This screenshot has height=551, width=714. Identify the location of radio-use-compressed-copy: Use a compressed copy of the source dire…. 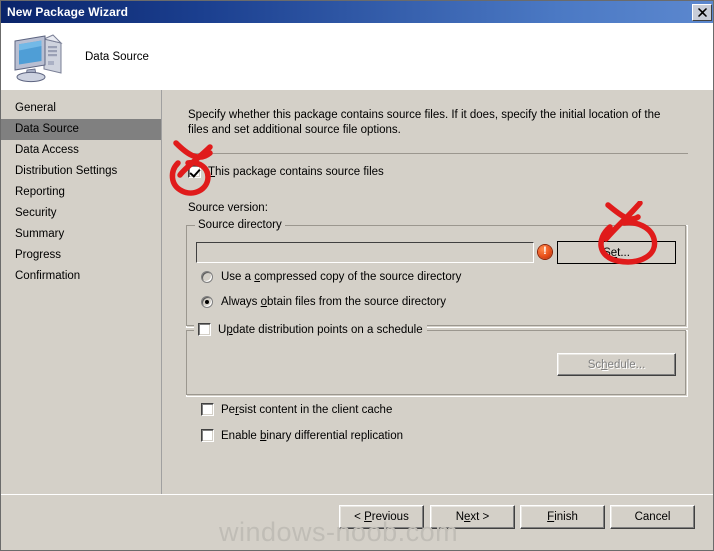
(331, 277).